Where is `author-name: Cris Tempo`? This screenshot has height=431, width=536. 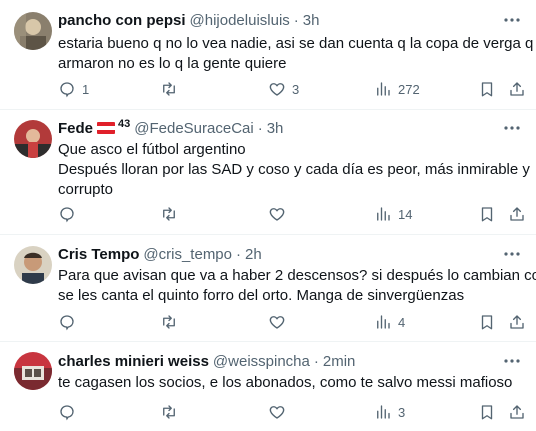
author-name: Cris Tempo is located at coordinates (98, 254).